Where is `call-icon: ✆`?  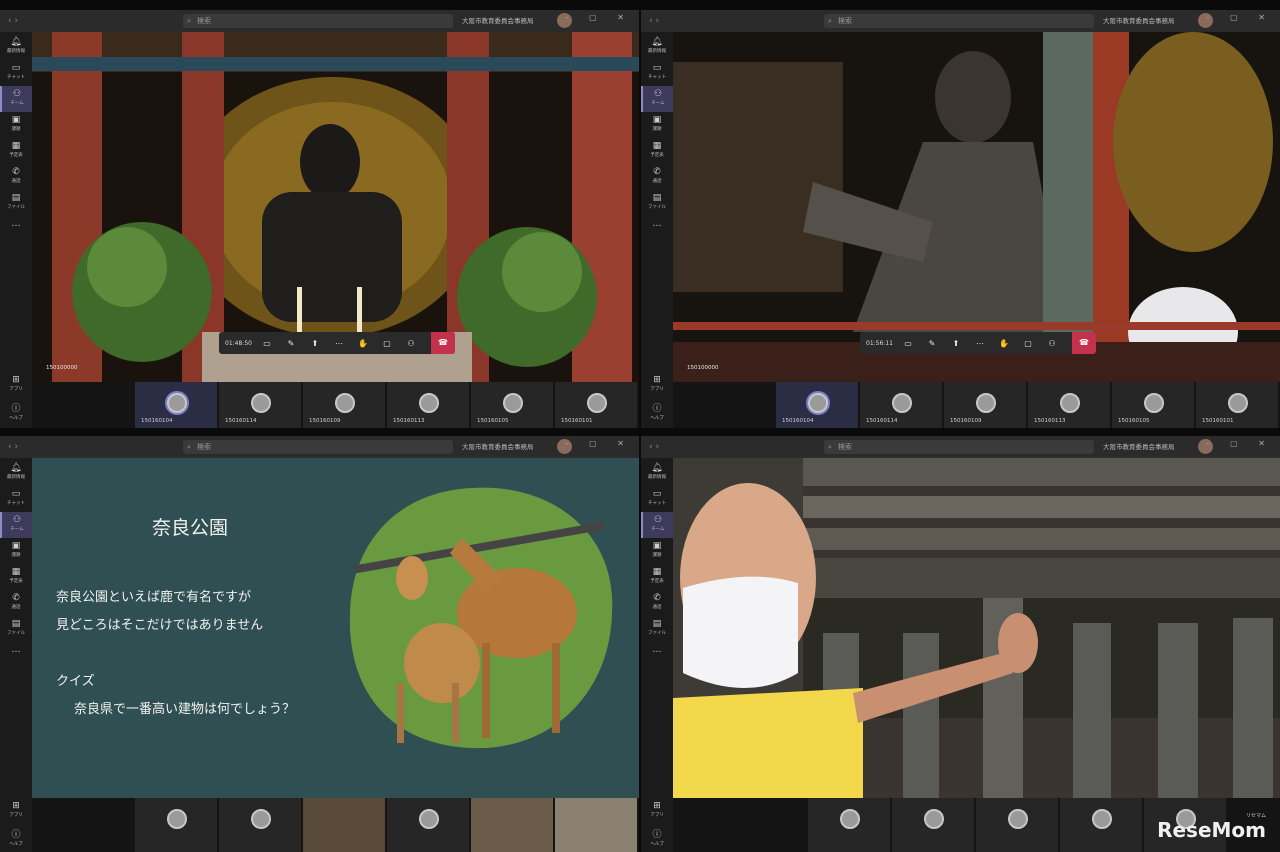
call-icon: ✆ is located at coordinates (16, 598).